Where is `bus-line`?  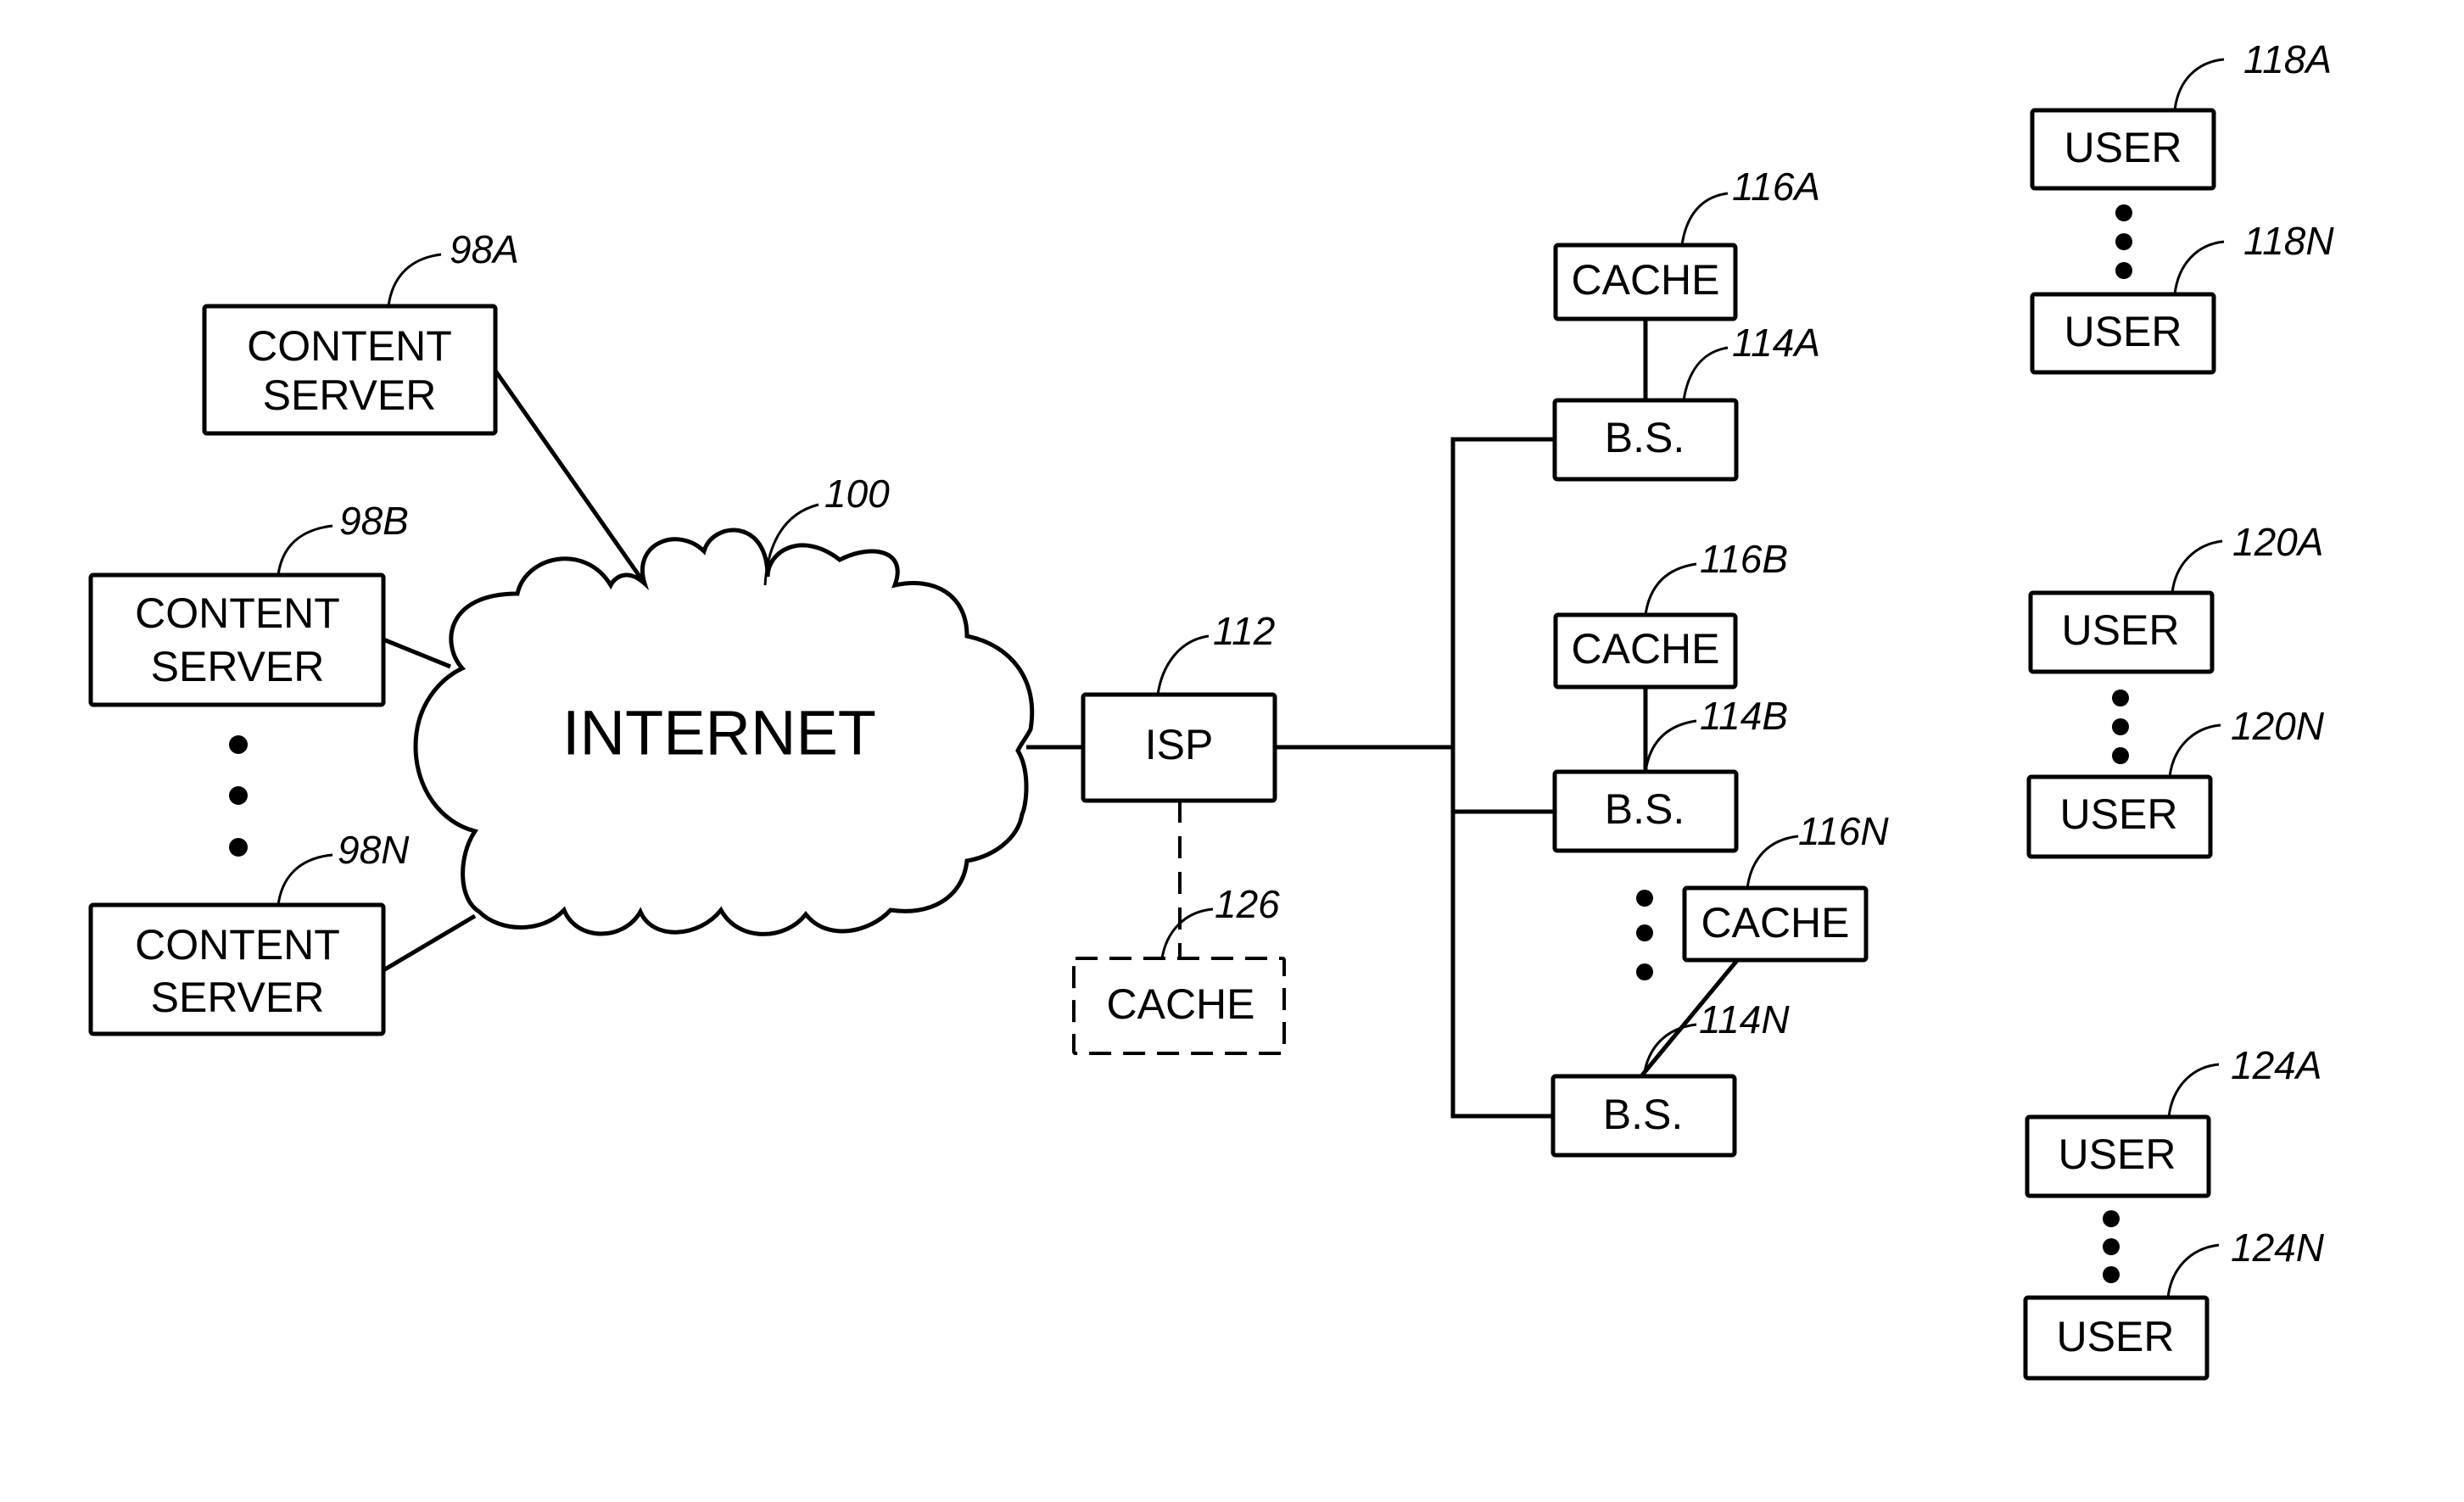
bus-line is located at coordinates (1502, 778).